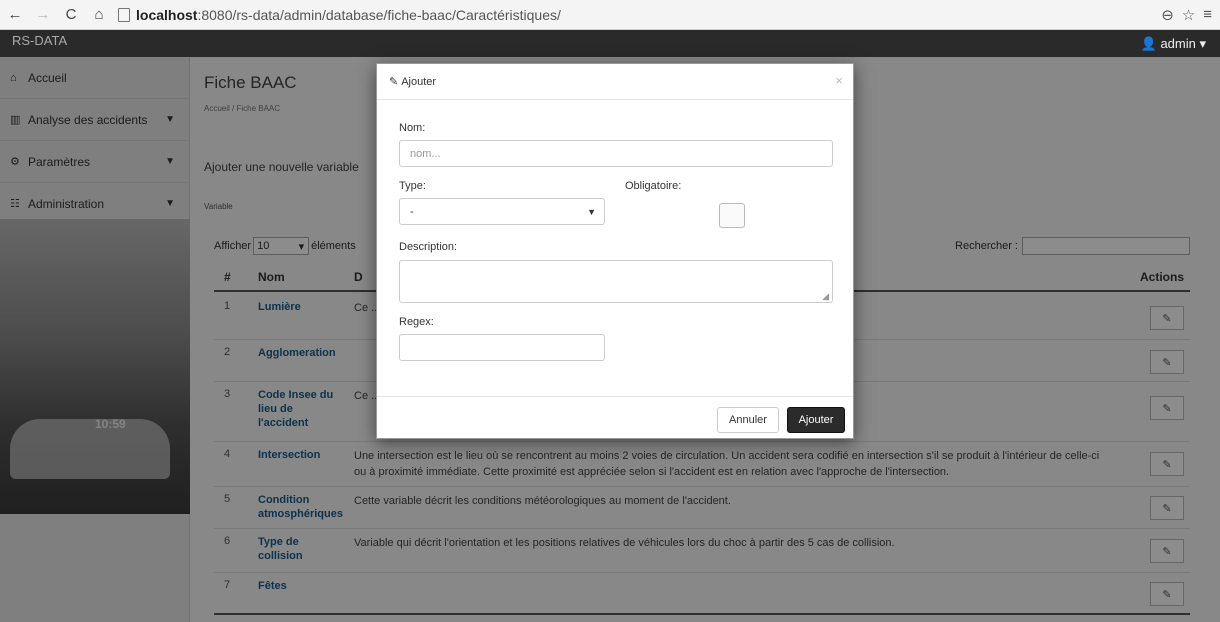 This screenshot has width=1220, height=622. I want to click on type-select: - ▼, so click(502, 211).